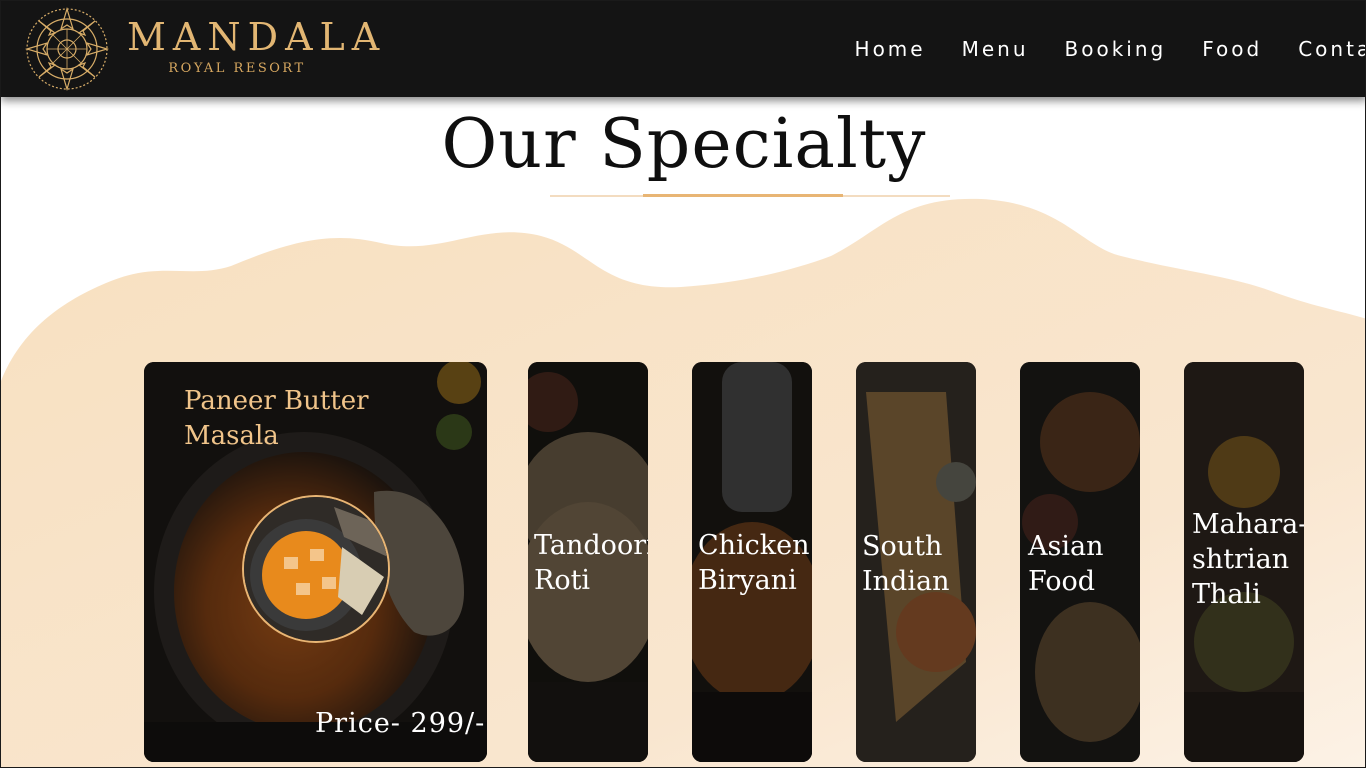 The width and height of the screenshot is (1366, 768). What do you see at coordinates (1248, 559) in the screenshot?
I see `dish-card-label: Mahara- shtrian Thali` at bounding box center [1248, 559].